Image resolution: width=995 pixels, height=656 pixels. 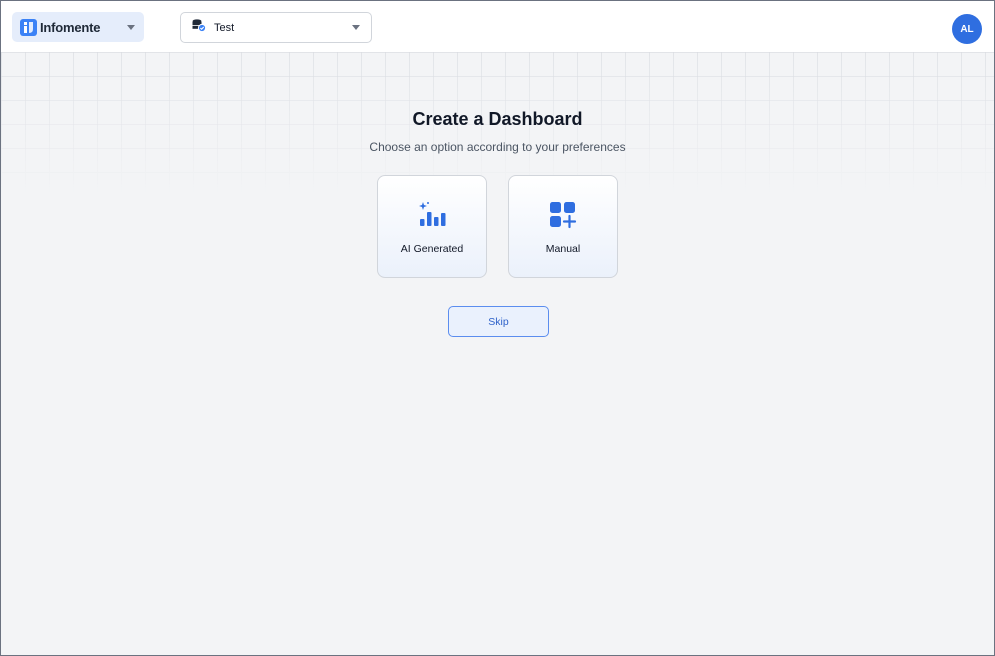 I want to click on datasource-select: Test, so click(x=276, y=27).